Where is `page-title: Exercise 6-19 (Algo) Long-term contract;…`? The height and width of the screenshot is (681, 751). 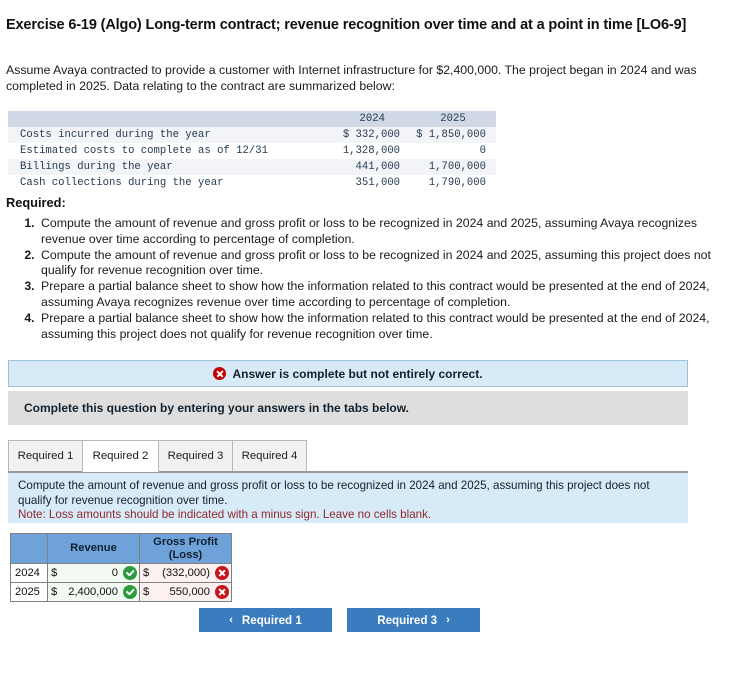
page-title: Exercise 6-19 (Algo) Long-term contract;… is located at coordinates (346, 25).